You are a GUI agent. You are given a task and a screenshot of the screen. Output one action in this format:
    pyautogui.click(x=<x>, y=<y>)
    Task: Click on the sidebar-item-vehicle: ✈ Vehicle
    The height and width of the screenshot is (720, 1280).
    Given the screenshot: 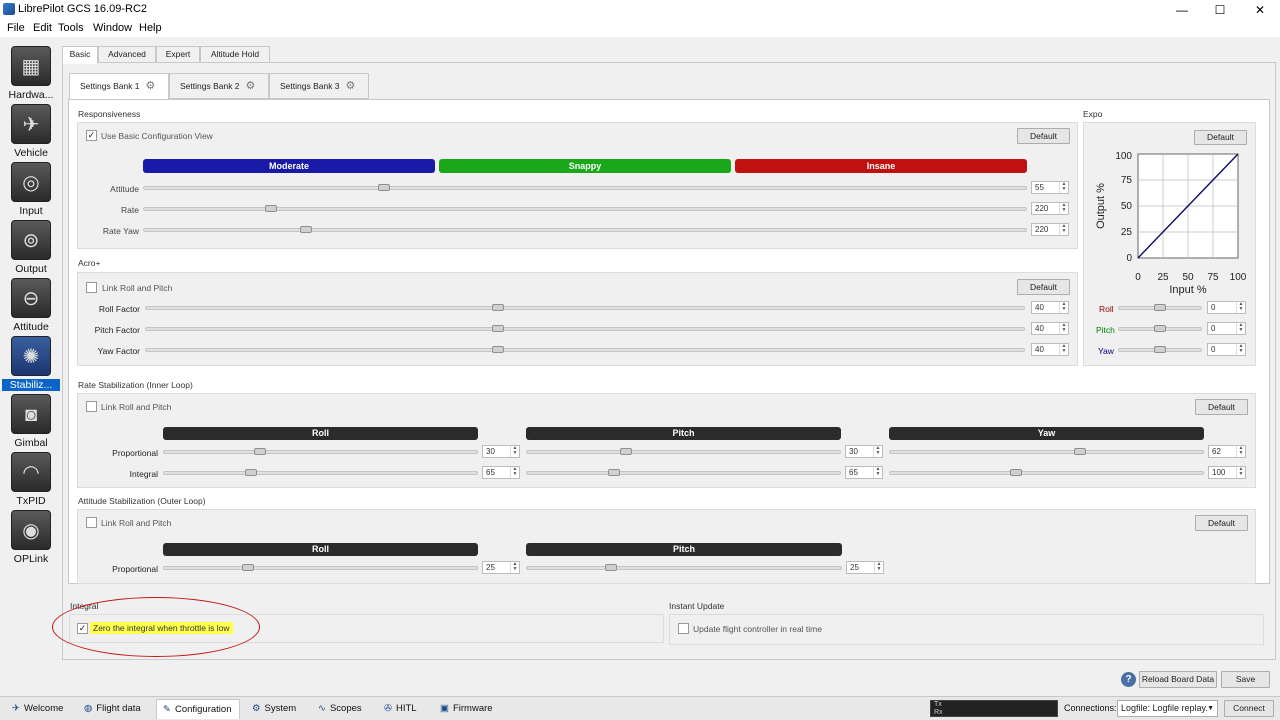 What is the action you would take?
    pyautogui.click(x=31, y=133)
    